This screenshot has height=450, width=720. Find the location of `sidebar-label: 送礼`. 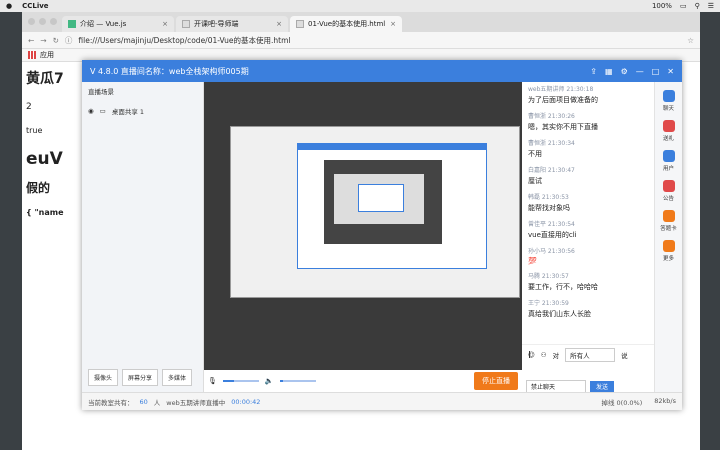

sidebar-label: 送礼 is located at coordinates (668, 139).